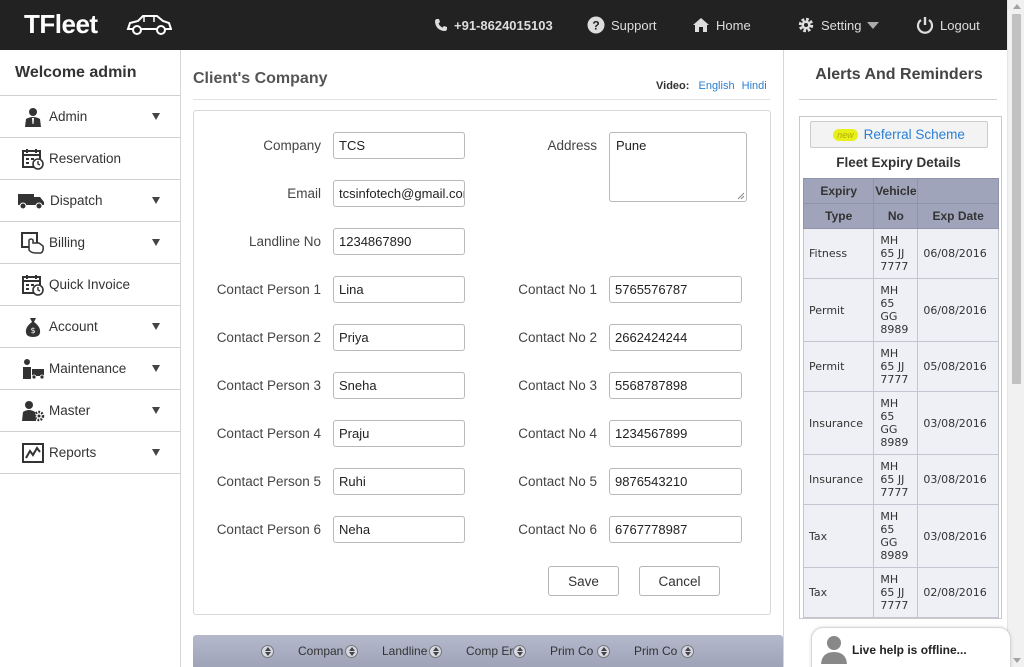 The width and height of the screenshot is (1024, 667). What do you see at coordinates (838, 25) in the screenshot?
I see `nav-setting: Setting` at bounding box center [838, 25].